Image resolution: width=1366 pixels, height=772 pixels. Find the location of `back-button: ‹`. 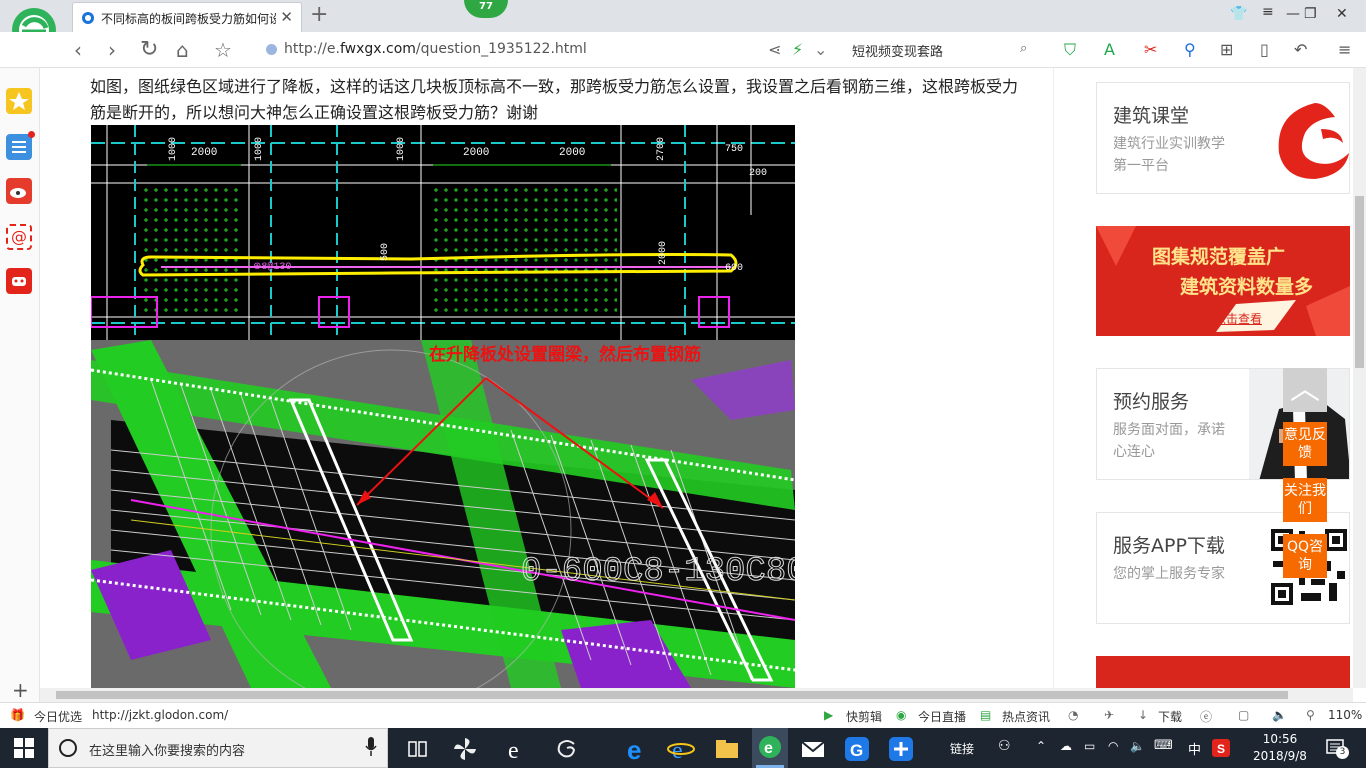

back-button: ‹ is located at coordinates (78, 50).